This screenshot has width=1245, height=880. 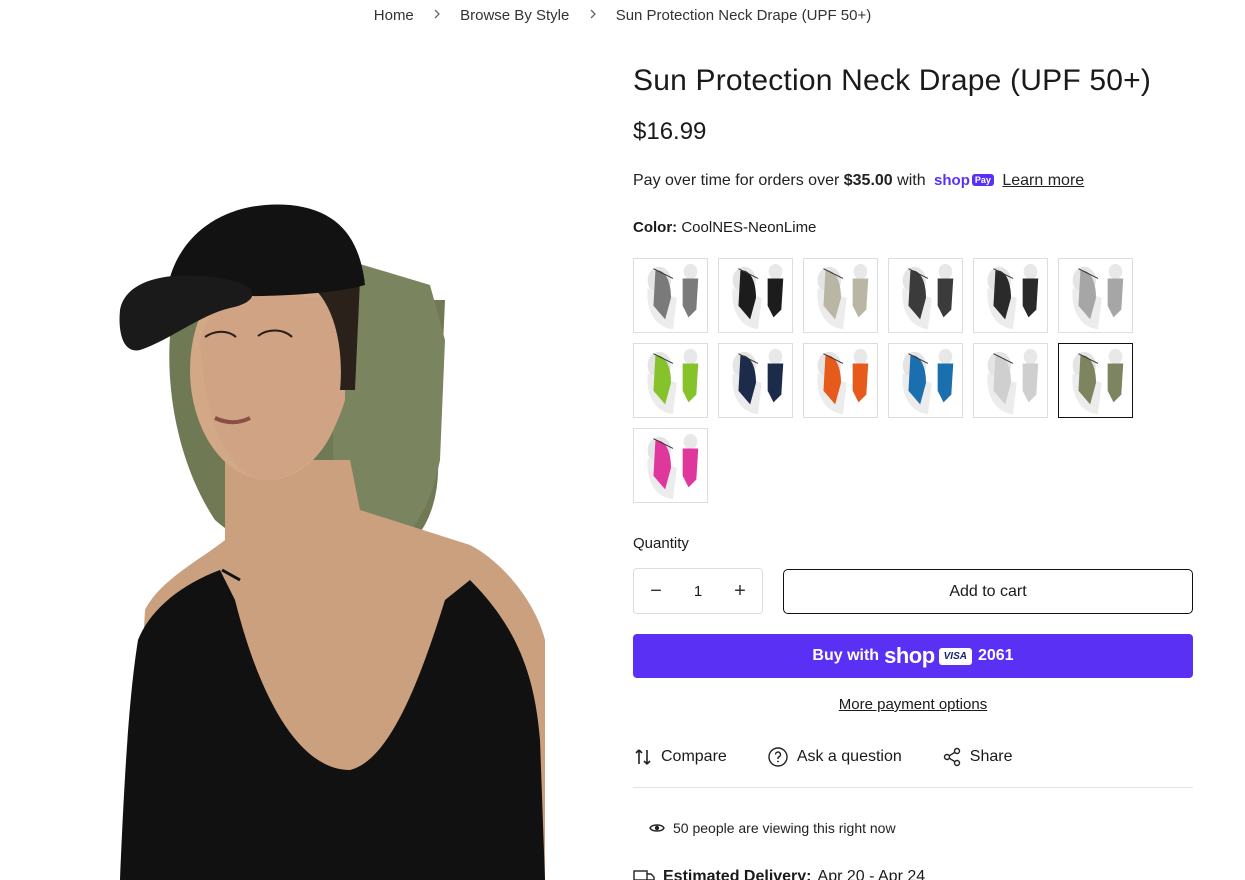 I want to click on product-actions: Compare Ask a question Share, so click(x=842, y=757).